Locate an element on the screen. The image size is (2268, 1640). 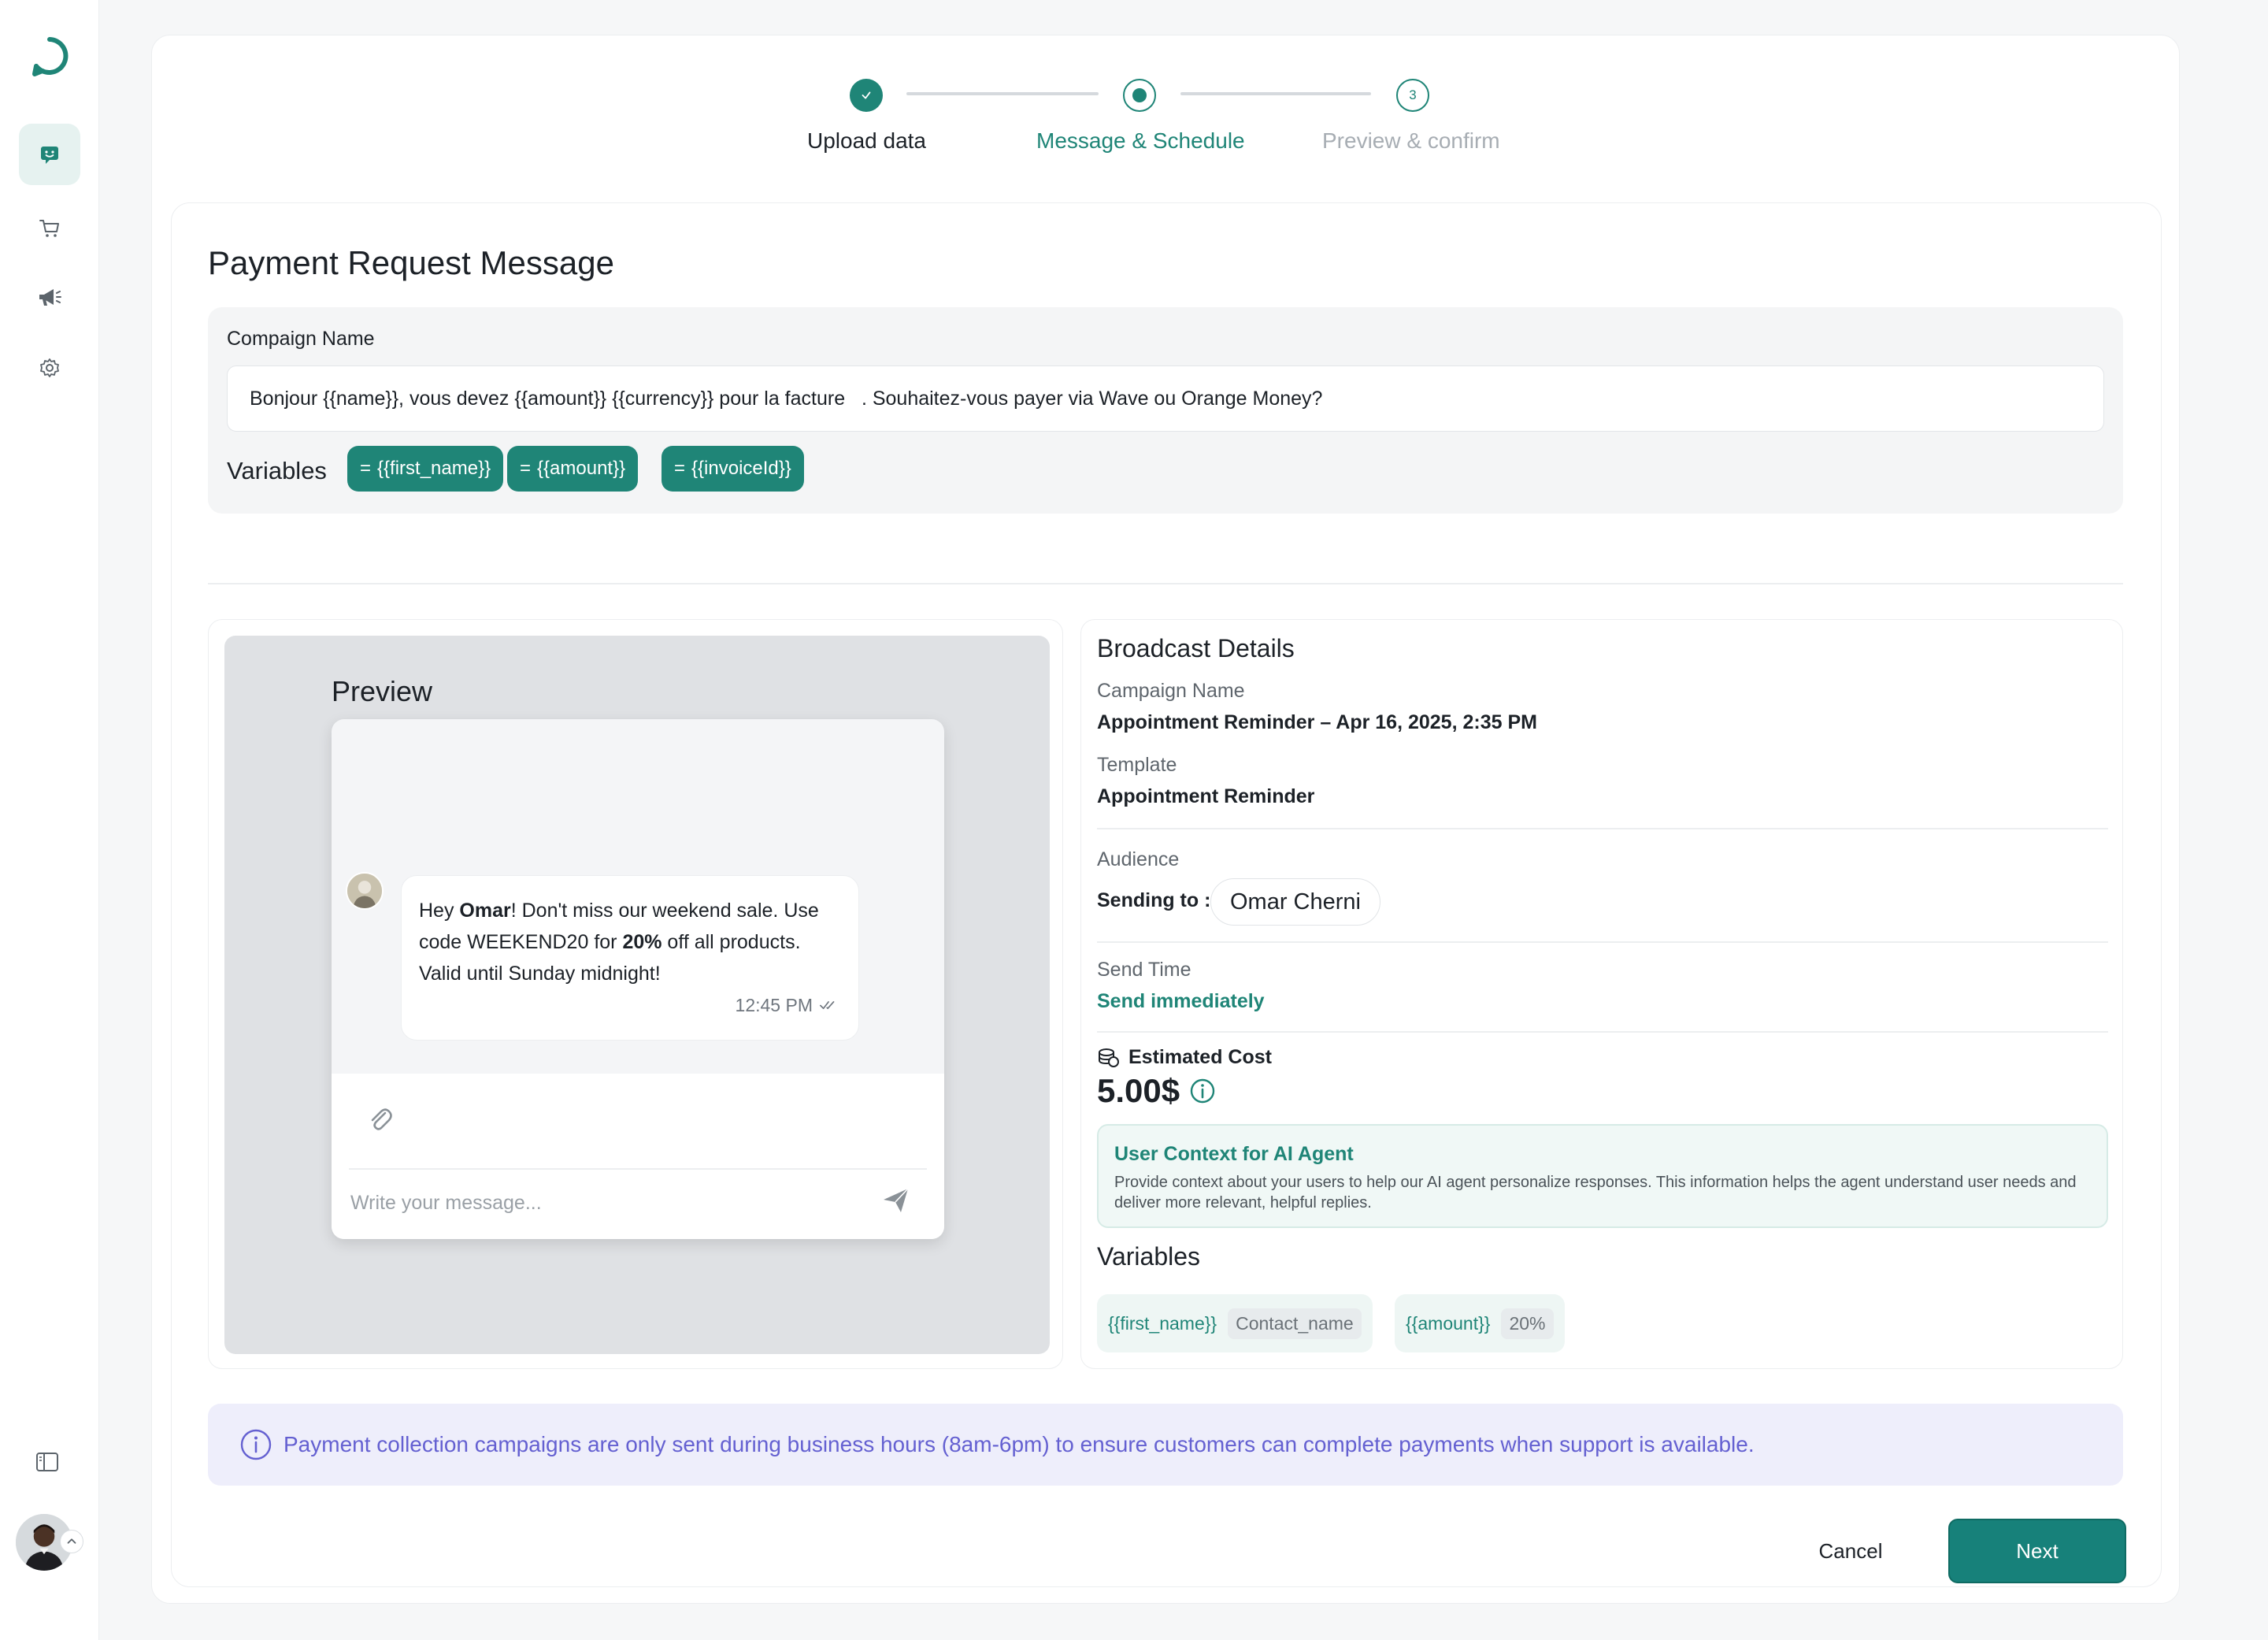
template-value: Appointment Reminder is located at coordinates (1206, 796).